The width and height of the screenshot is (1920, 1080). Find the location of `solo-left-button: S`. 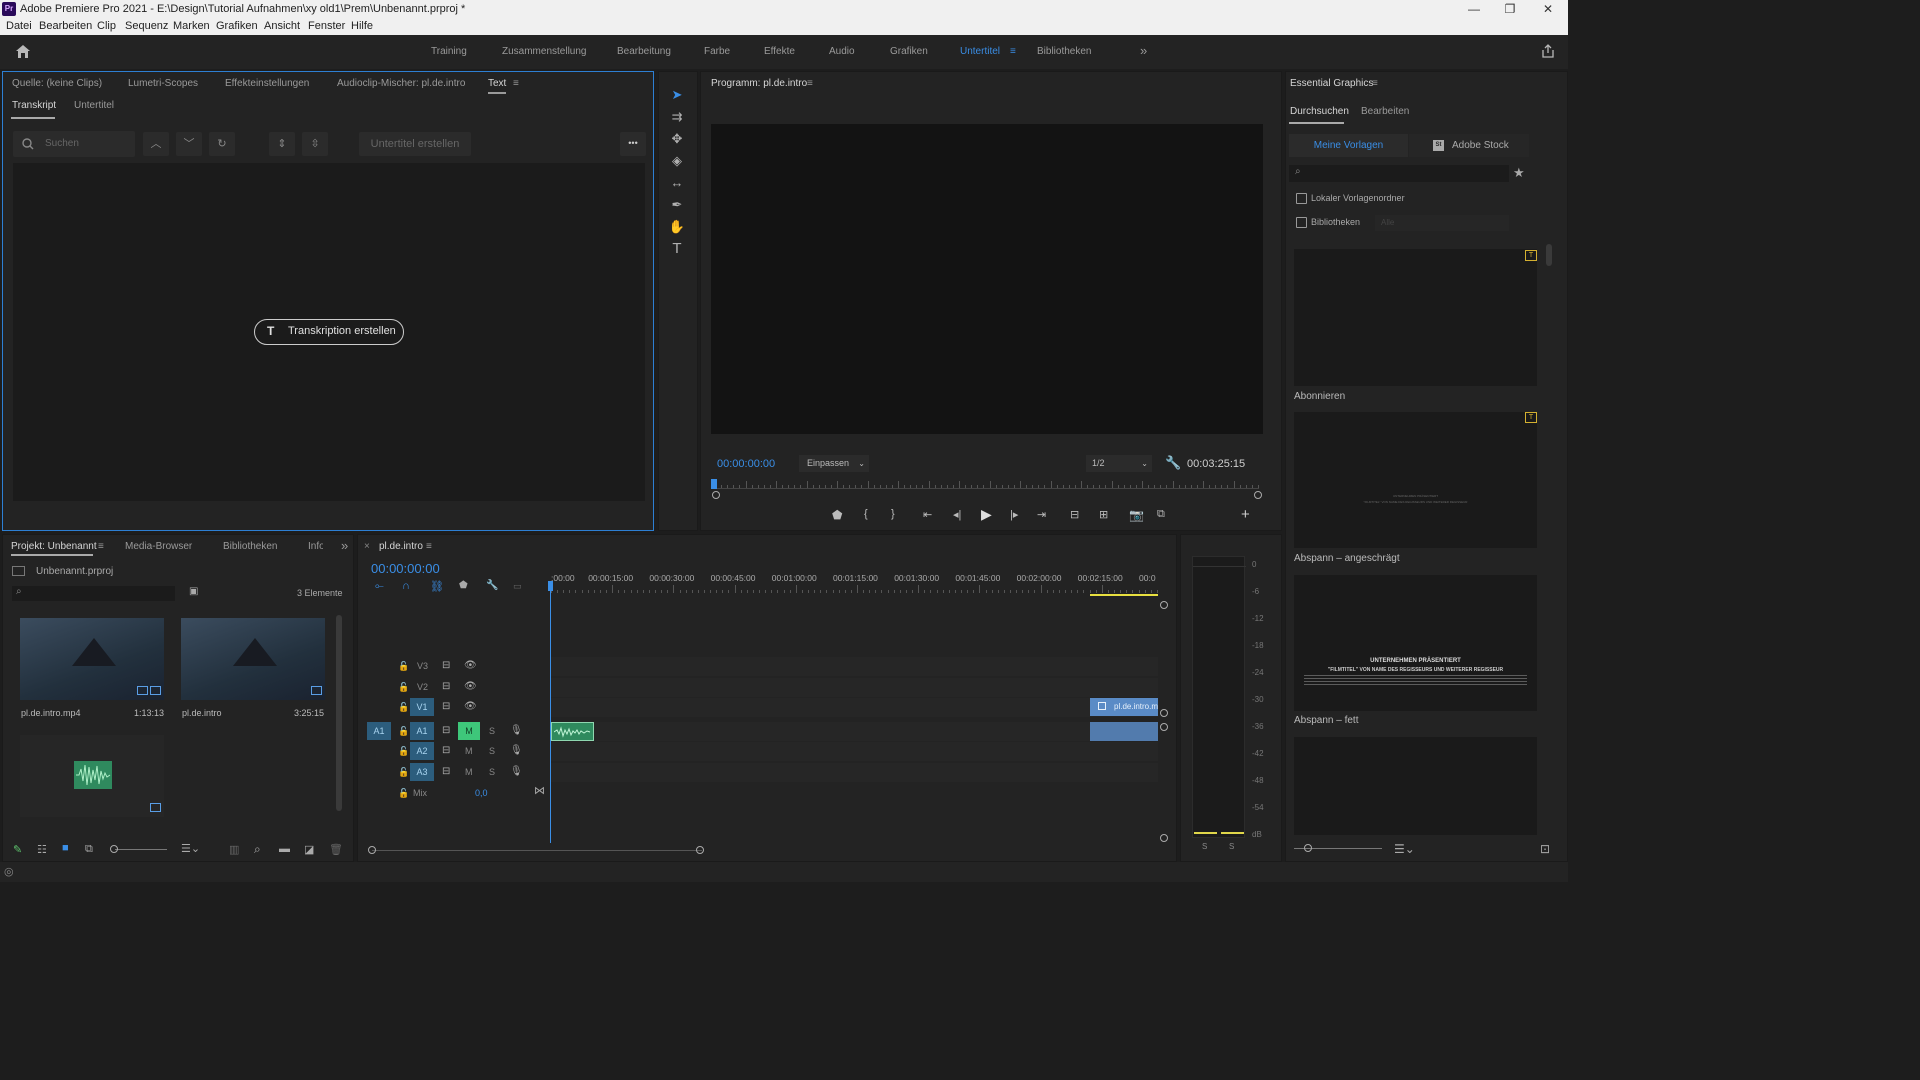

solo-left-button: S is located at coordinates (1204, 846).